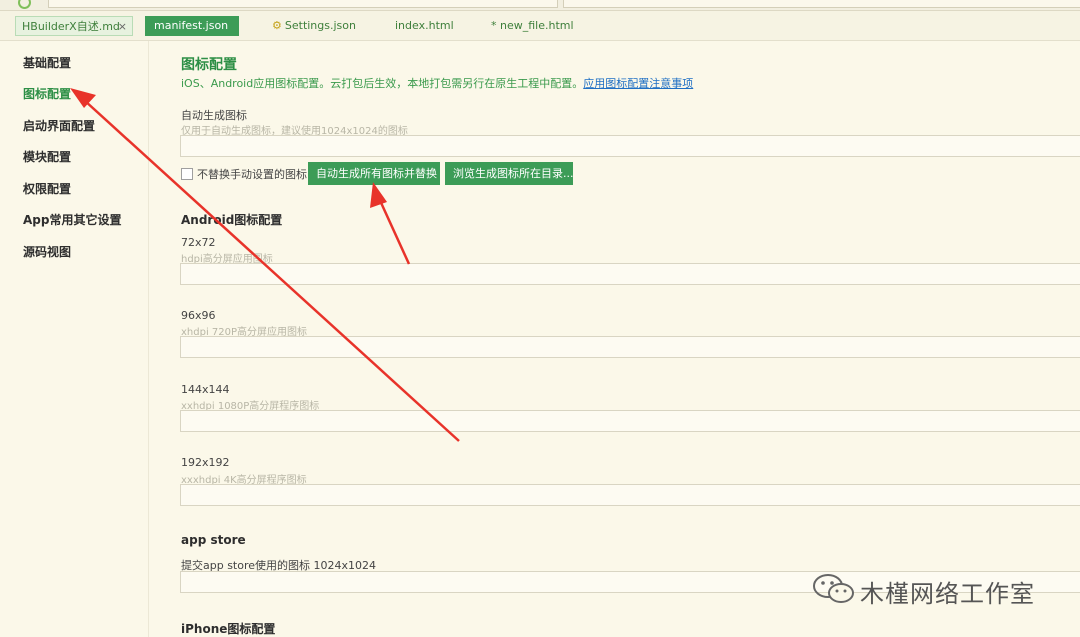 The height and width of the screenshot is (637, 1080). I want to click on sidebar-item-basic: 基础配置, so click(47, 62).